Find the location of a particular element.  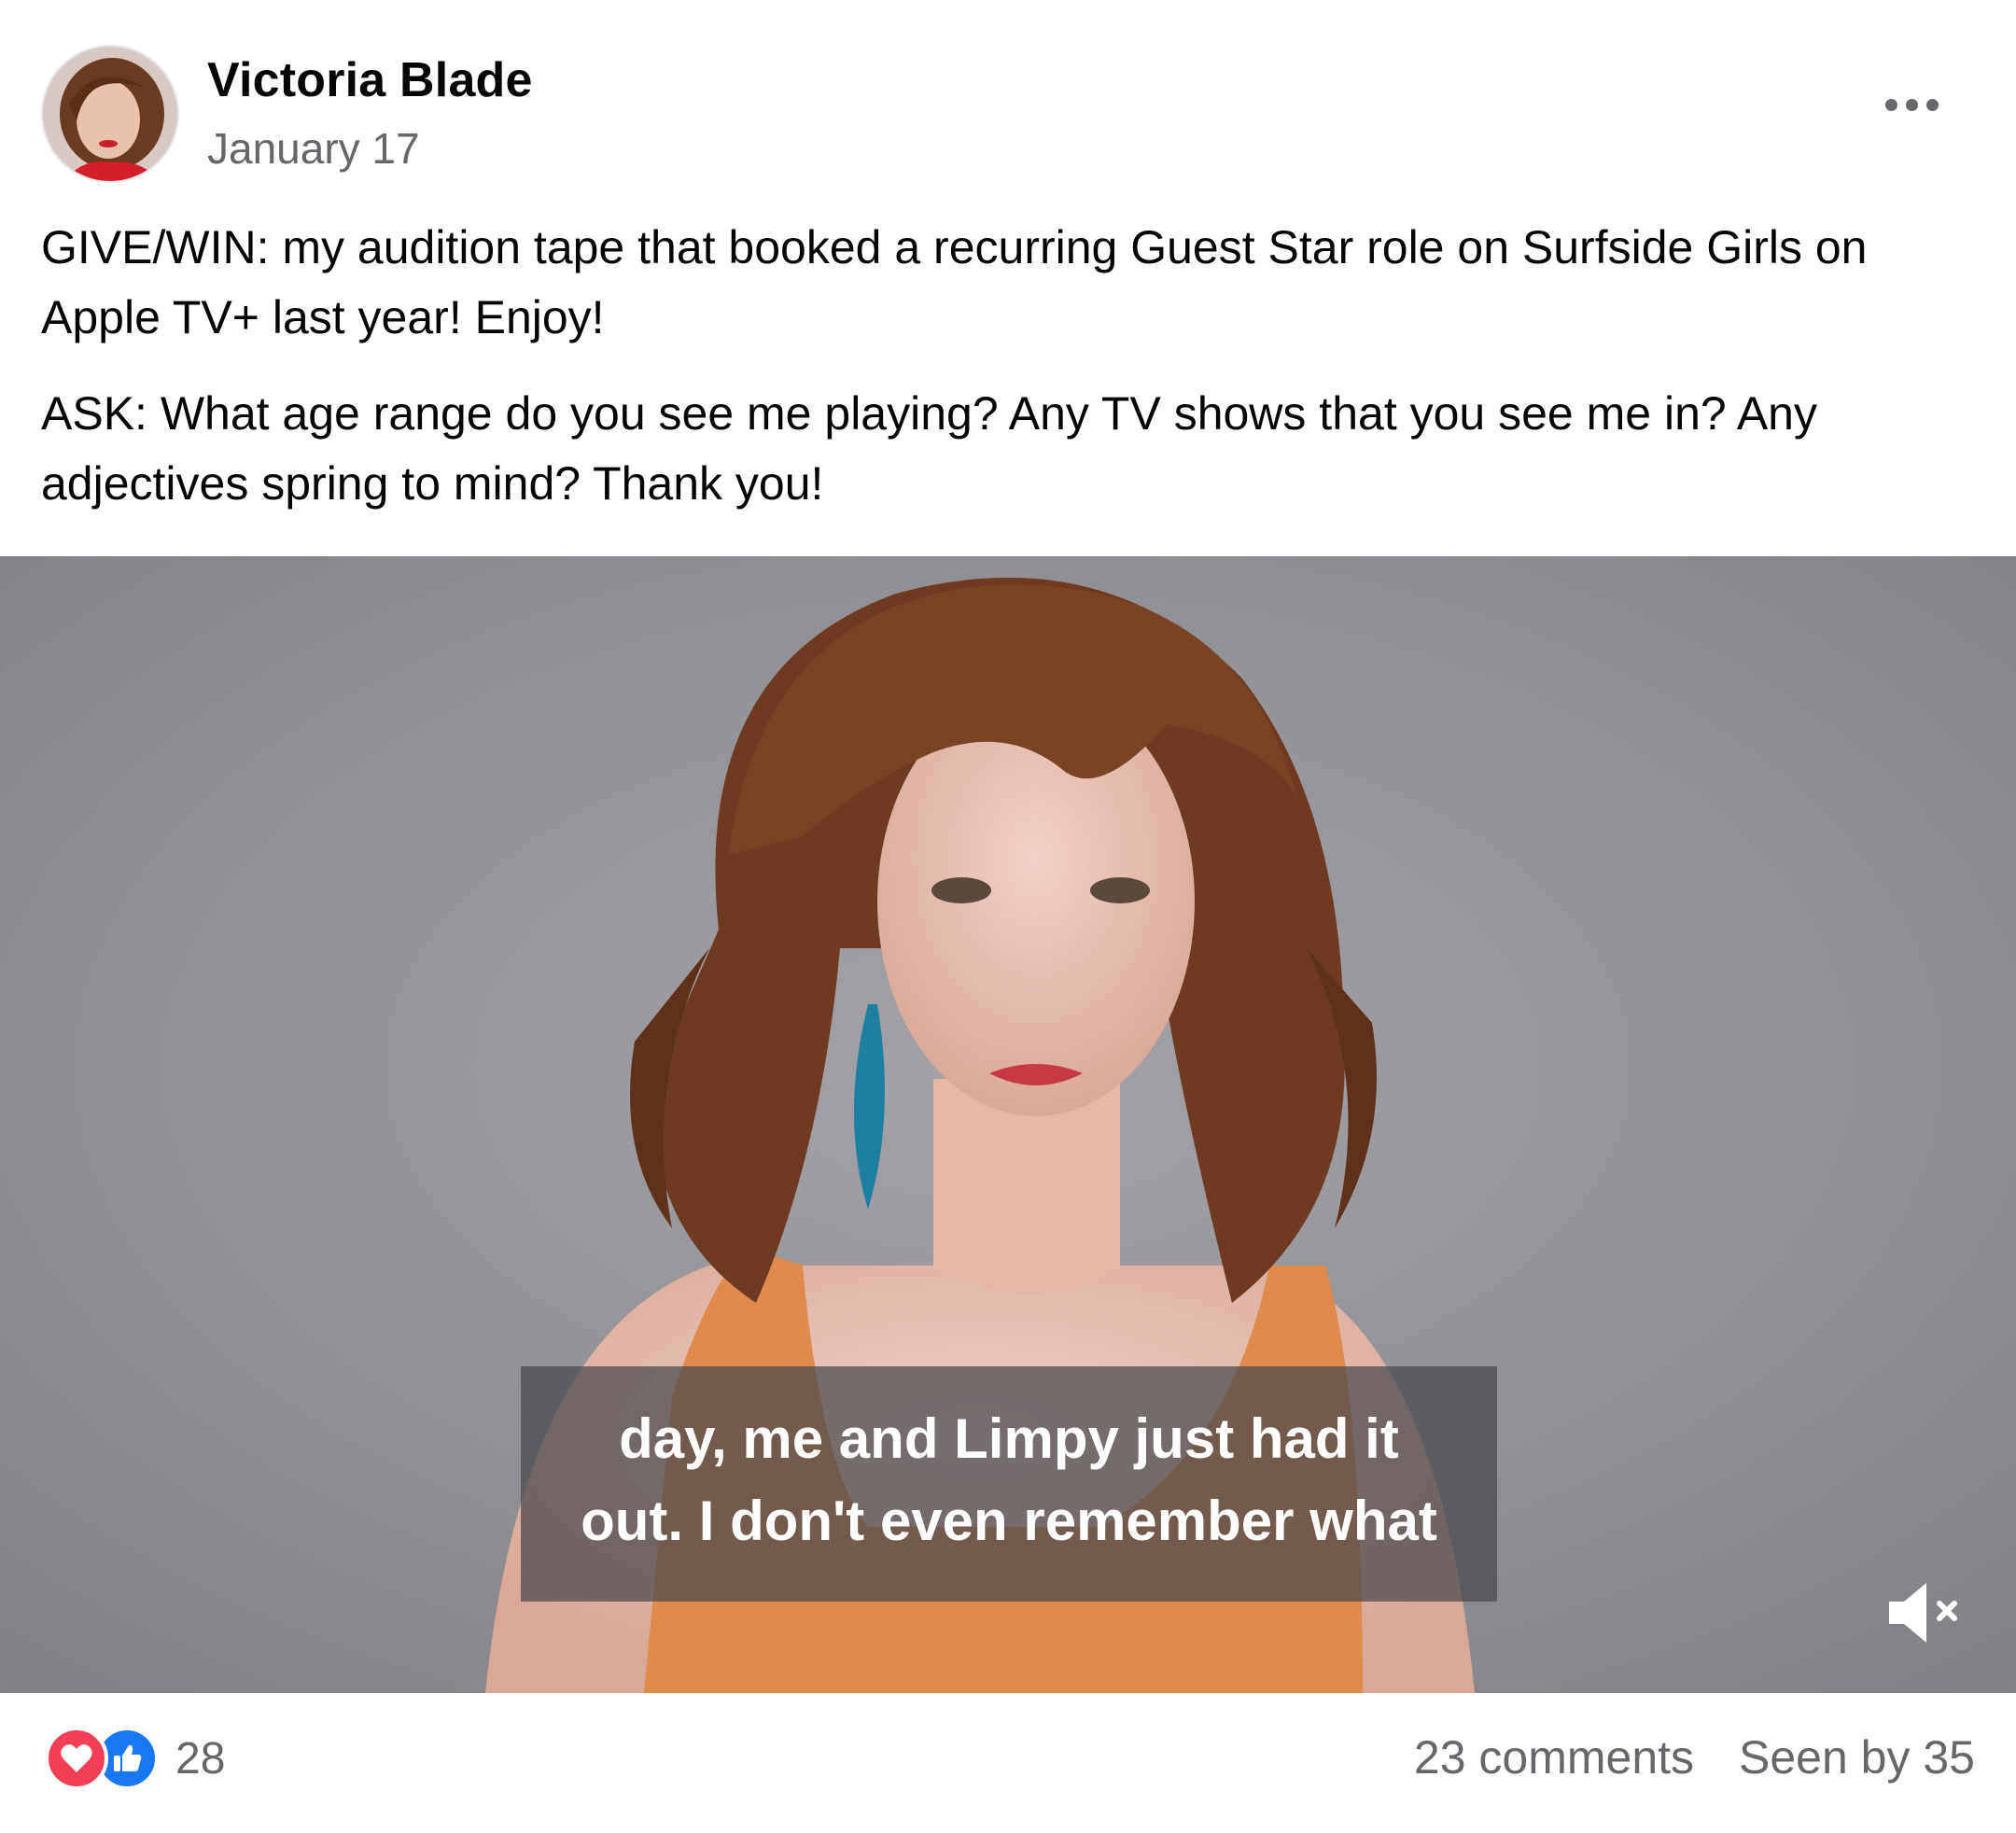

speaker-muted-icon is located at coordinates (1924, 1612).